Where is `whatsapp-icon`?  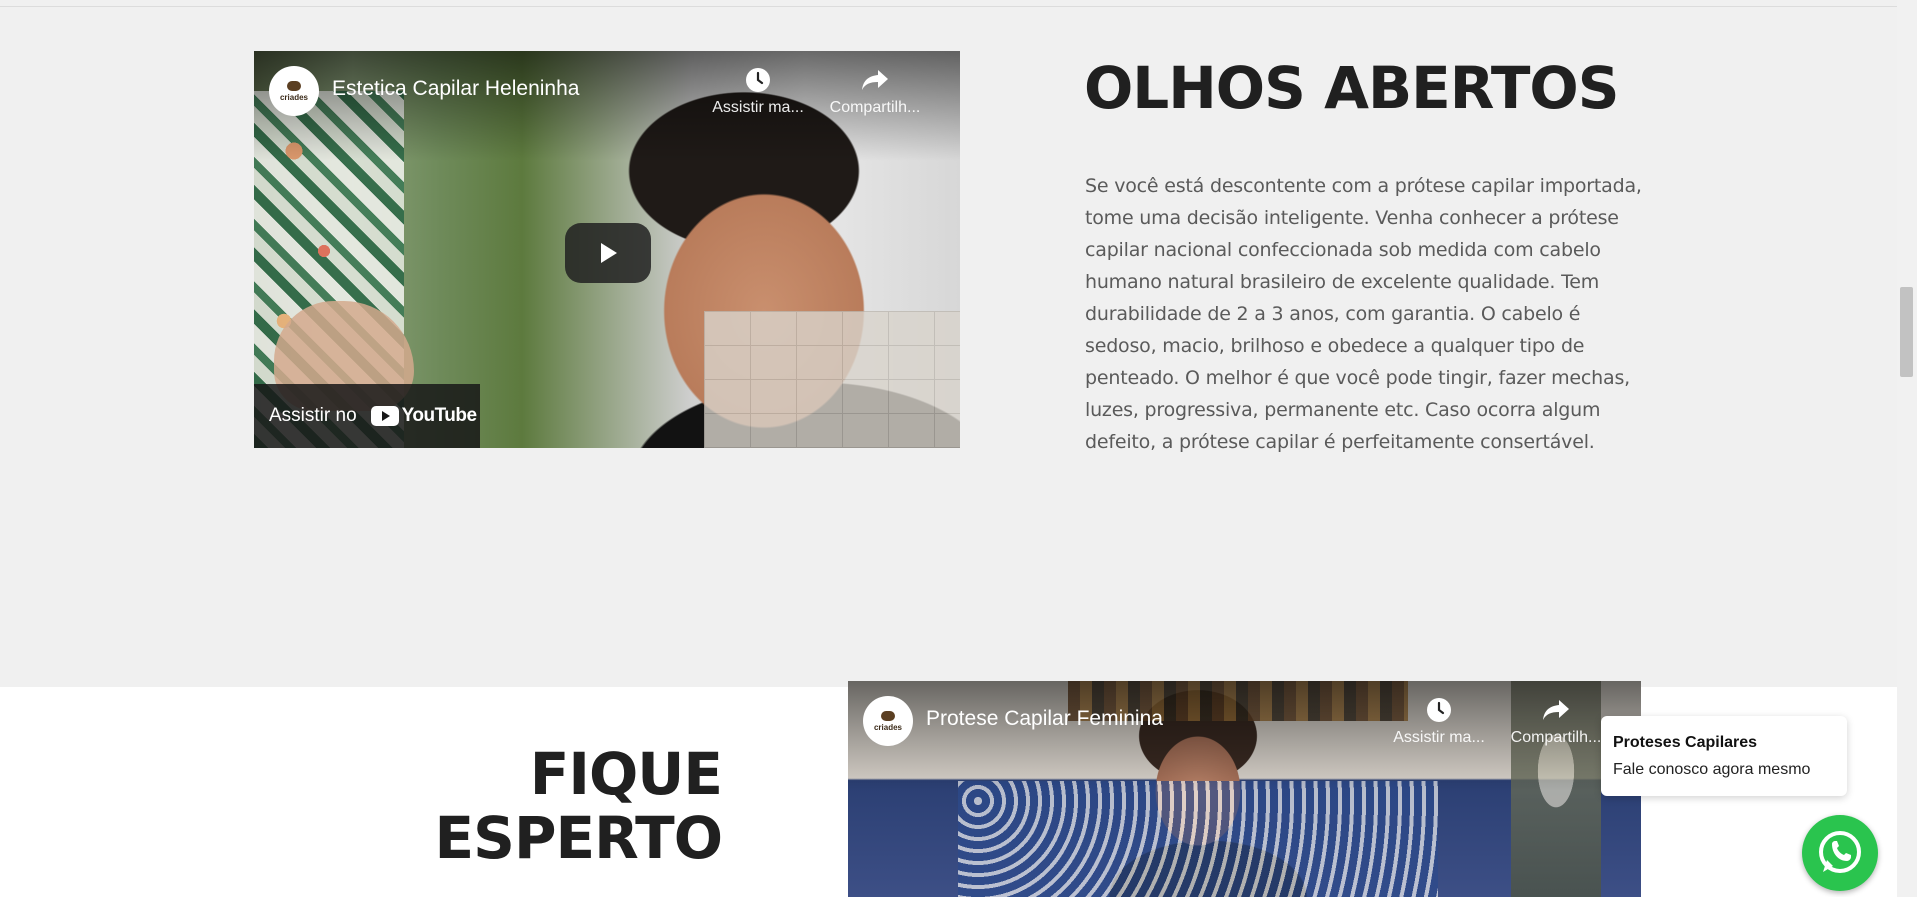 whatsapp-icon is located at coordinates (1840, 852).